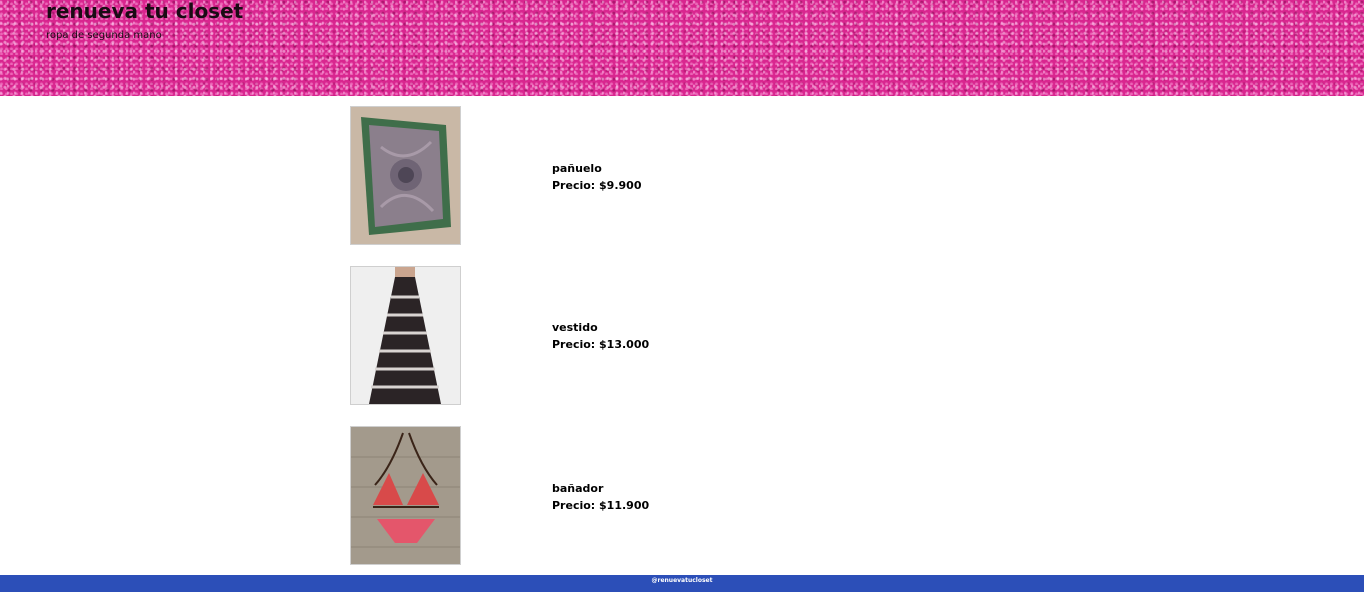 The width and height of the screenshot is (1364, 592). What do you see at coordinates (682, 580) in the screenshot?
I see `footer-handle: @renuevatucloset` at bounding box center [682, 580].